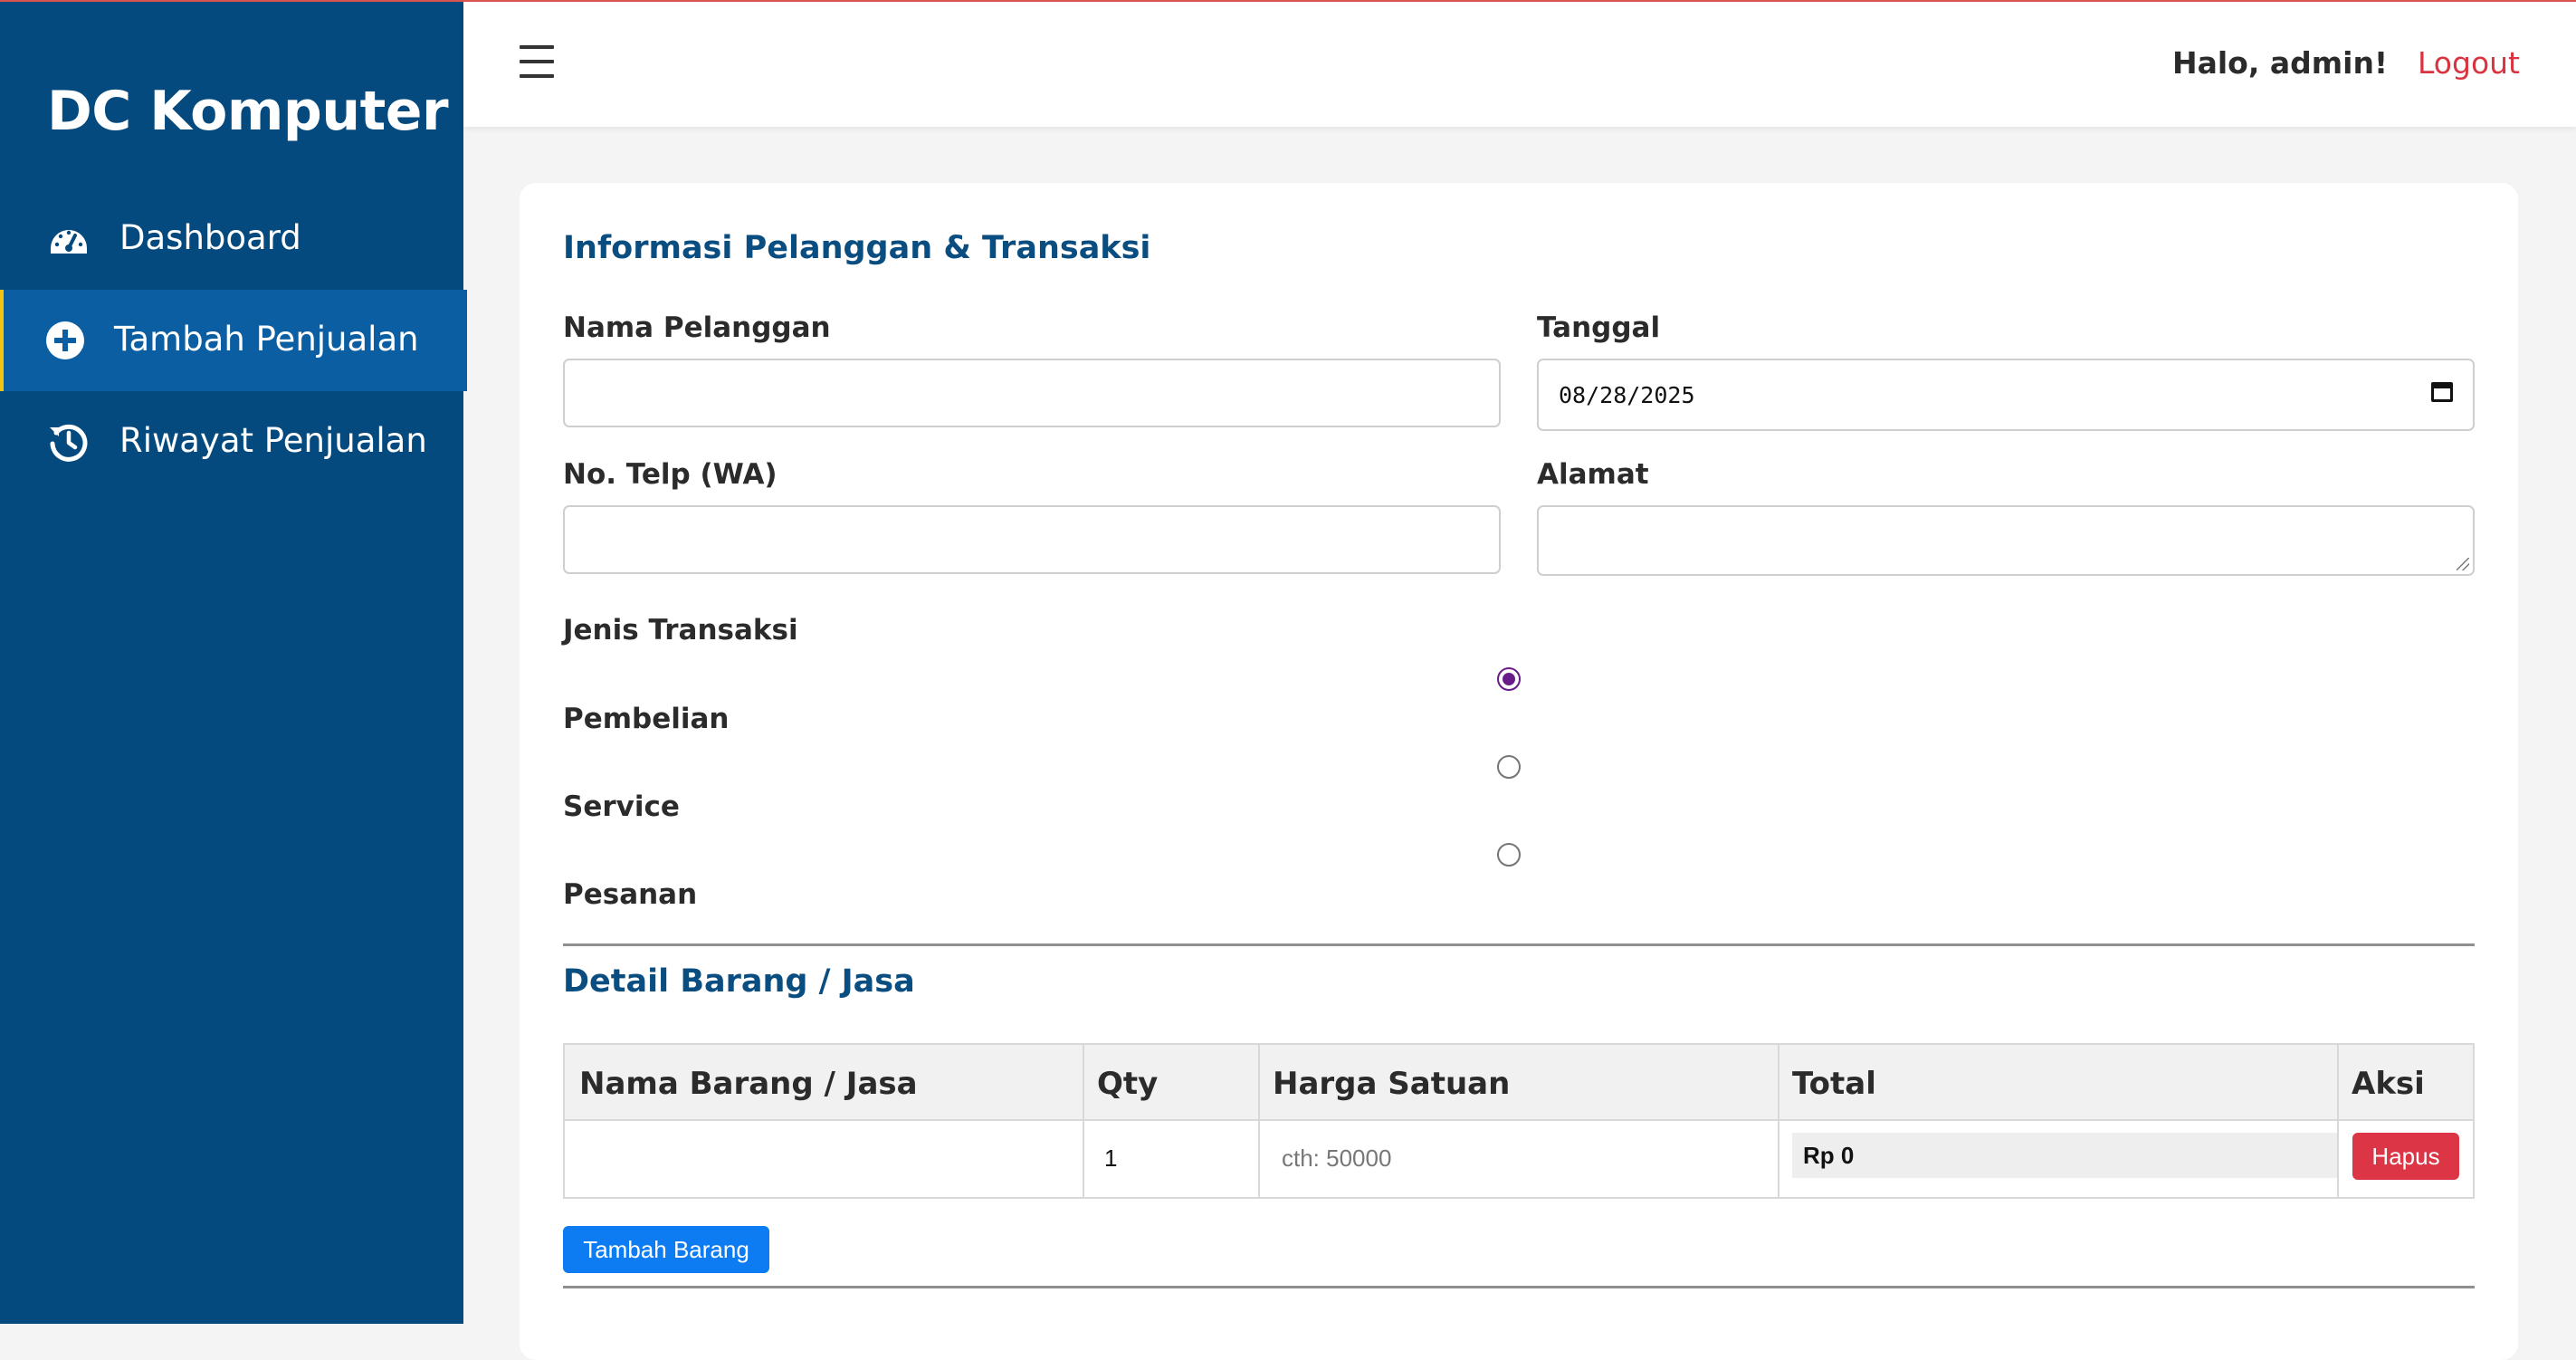 This screenshot has height=1360, width=2576. I want to click on sidebar-item-label: Dashboard, so click(210, 237).